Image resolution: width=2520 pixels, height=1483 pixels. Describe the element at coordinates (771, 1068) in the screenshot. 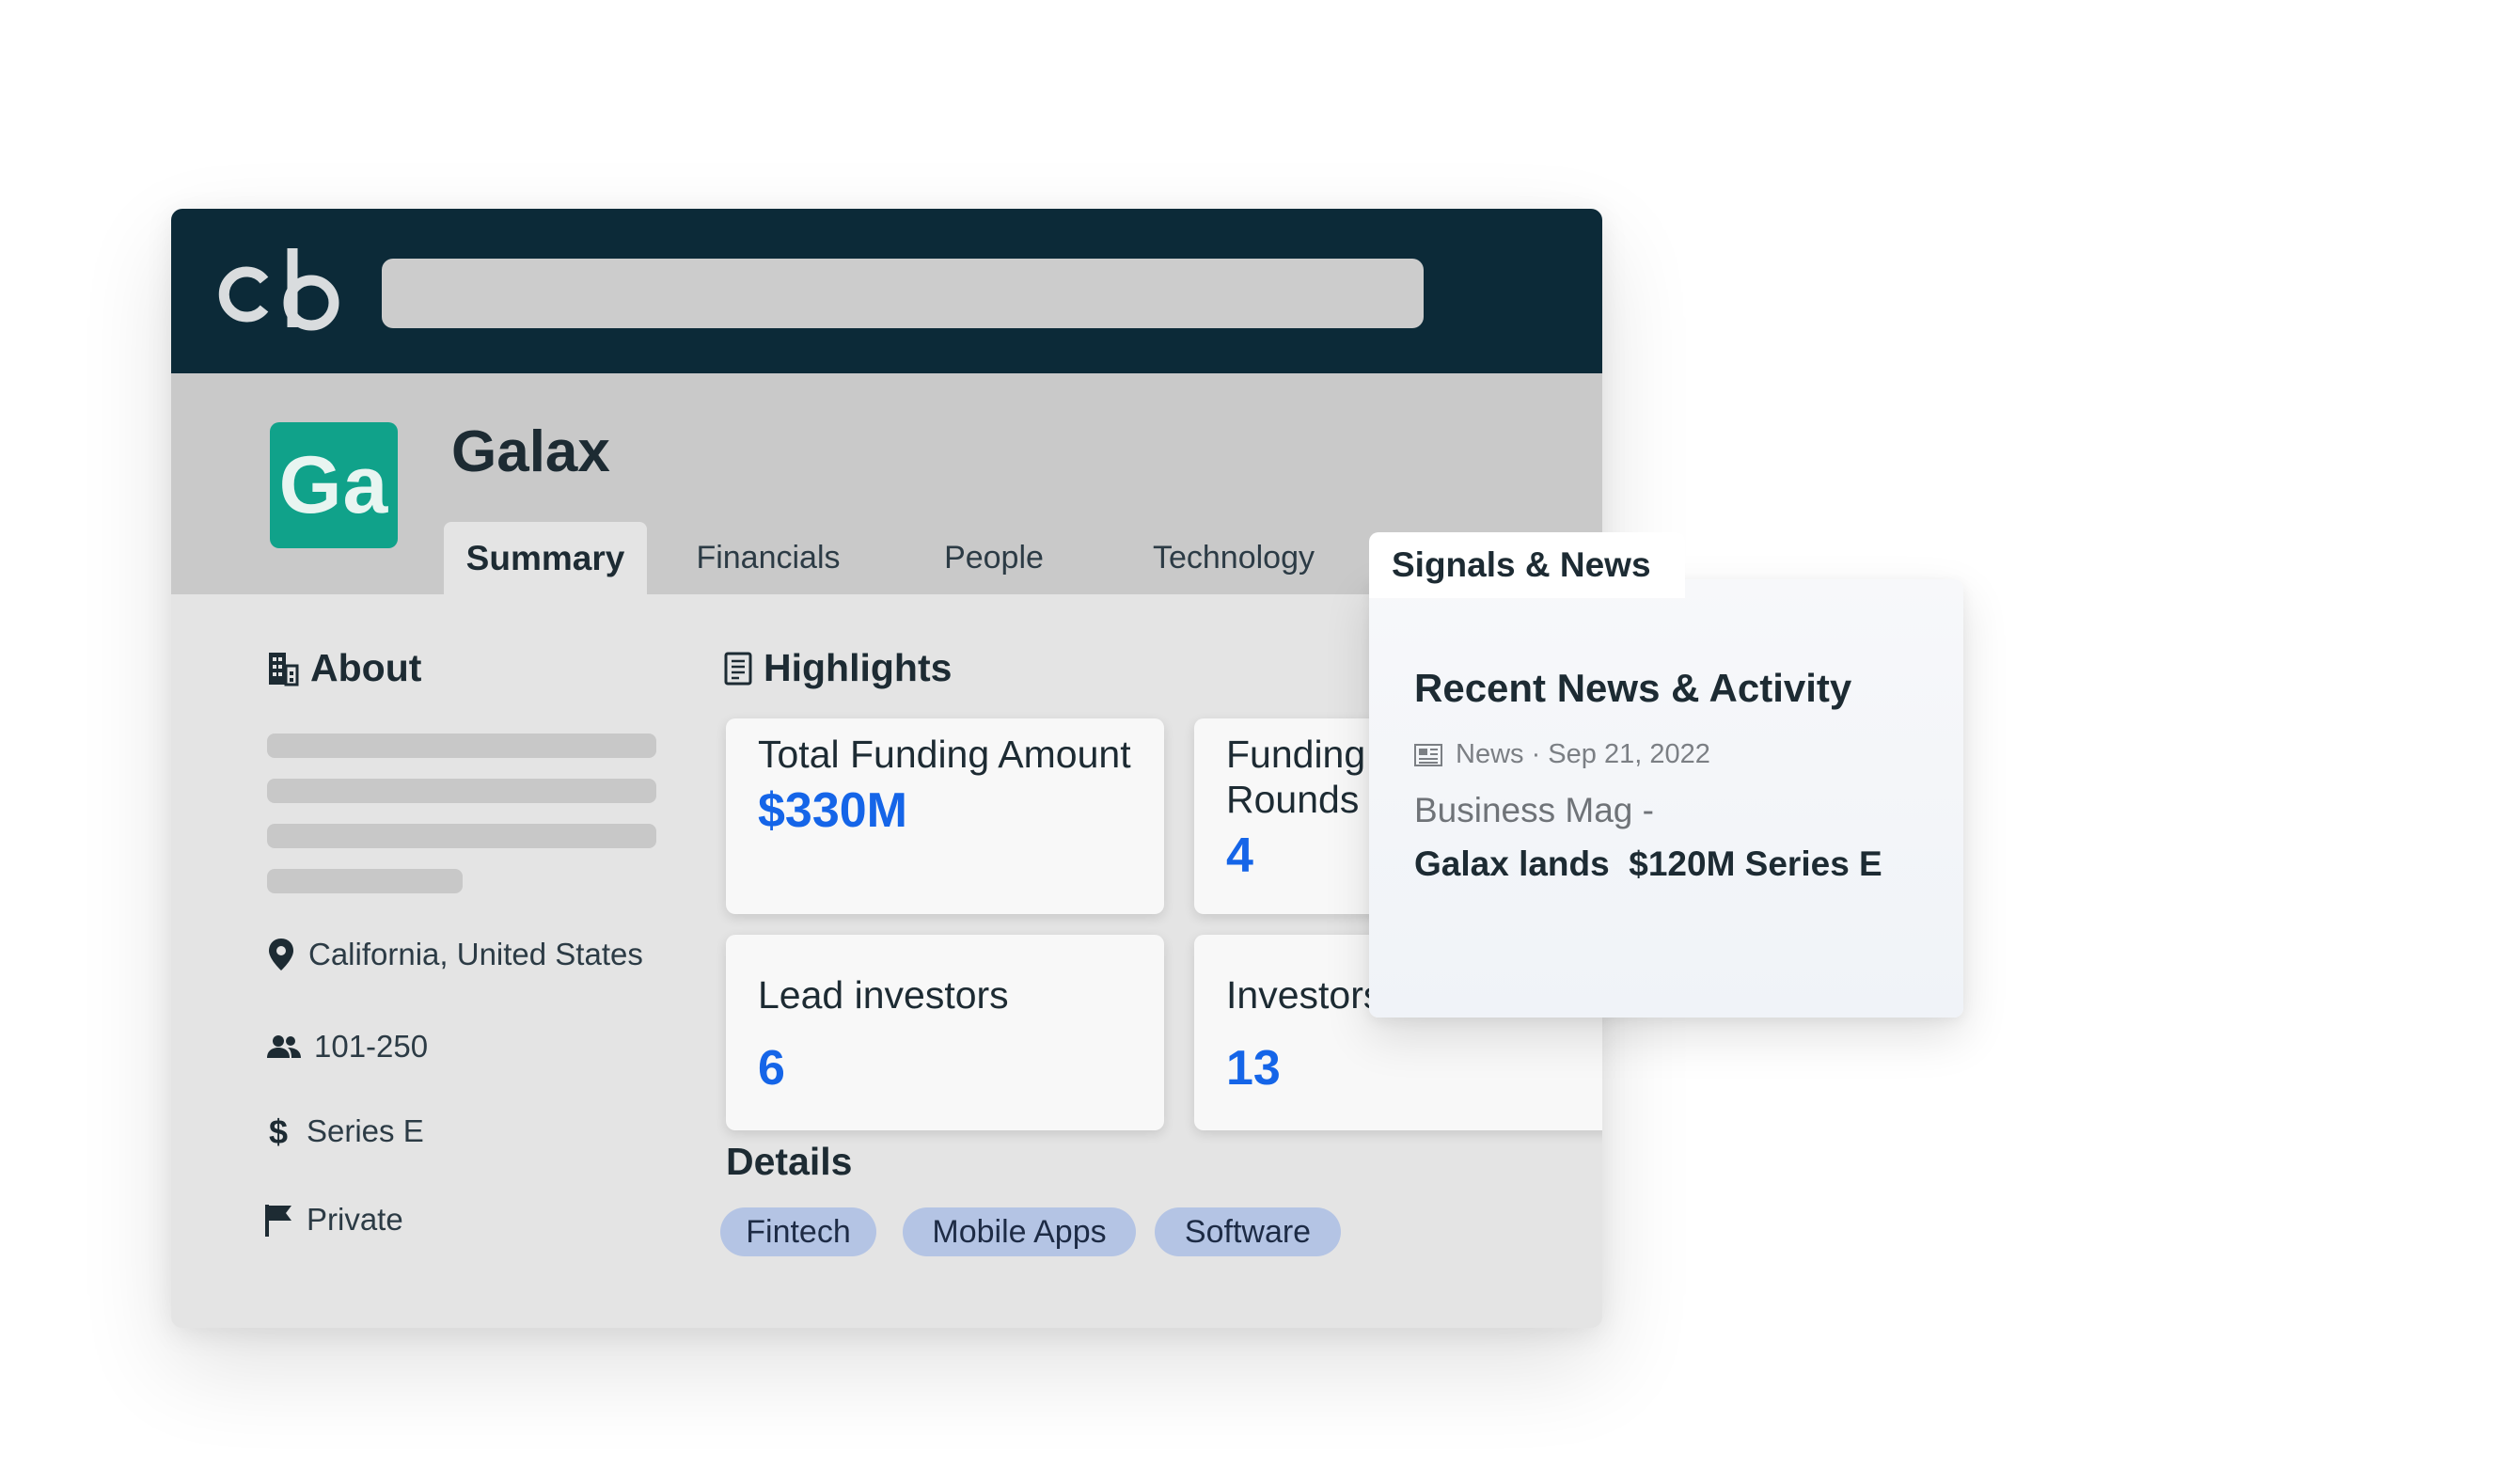

I see `card-value: 6` at that location.